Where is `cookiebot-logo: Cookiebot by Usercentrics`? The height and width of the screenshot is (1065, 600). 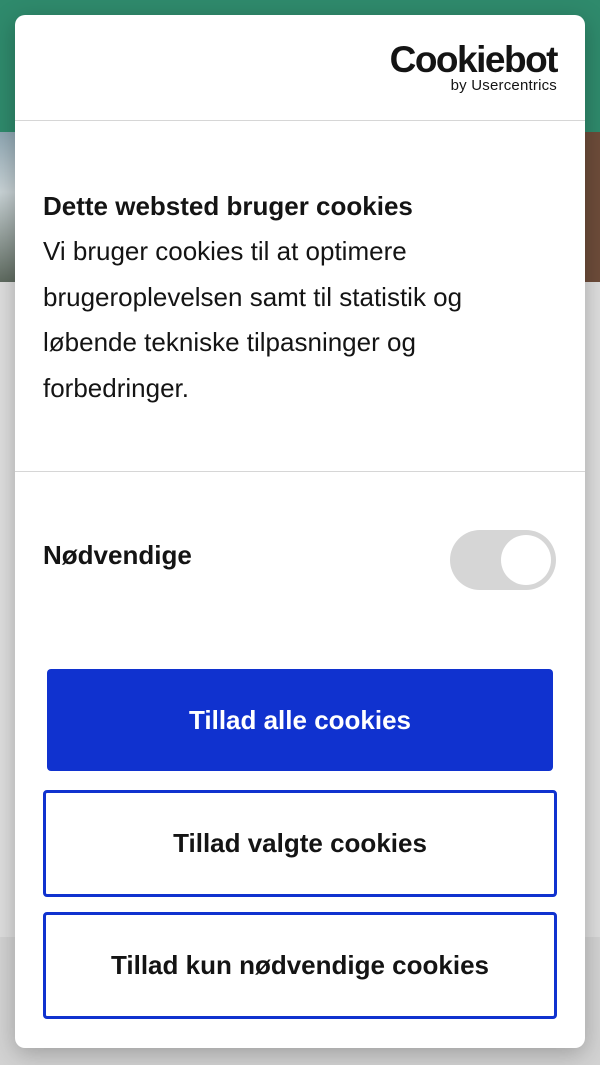 cookiebot-logo: Cookiebot by Usercentrics is located at coordinates (474, 66).